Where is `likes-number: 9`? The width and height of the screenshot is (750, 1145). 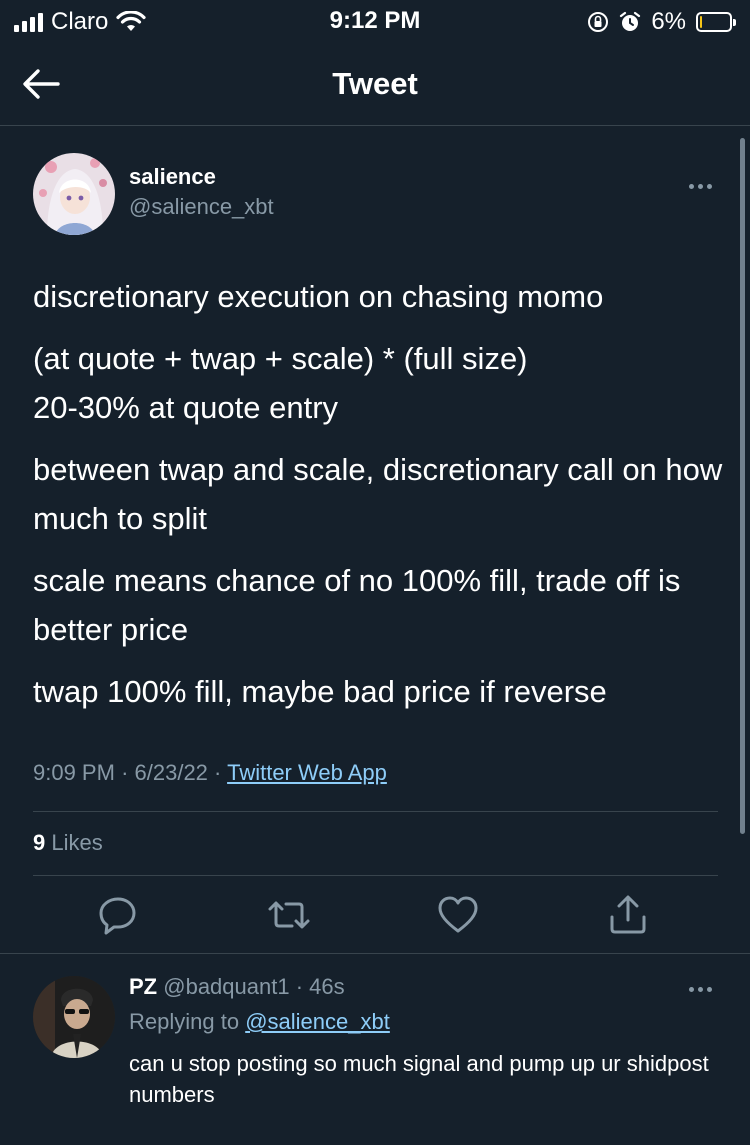 likes-number: 9 is located at coordinates (39, 842).